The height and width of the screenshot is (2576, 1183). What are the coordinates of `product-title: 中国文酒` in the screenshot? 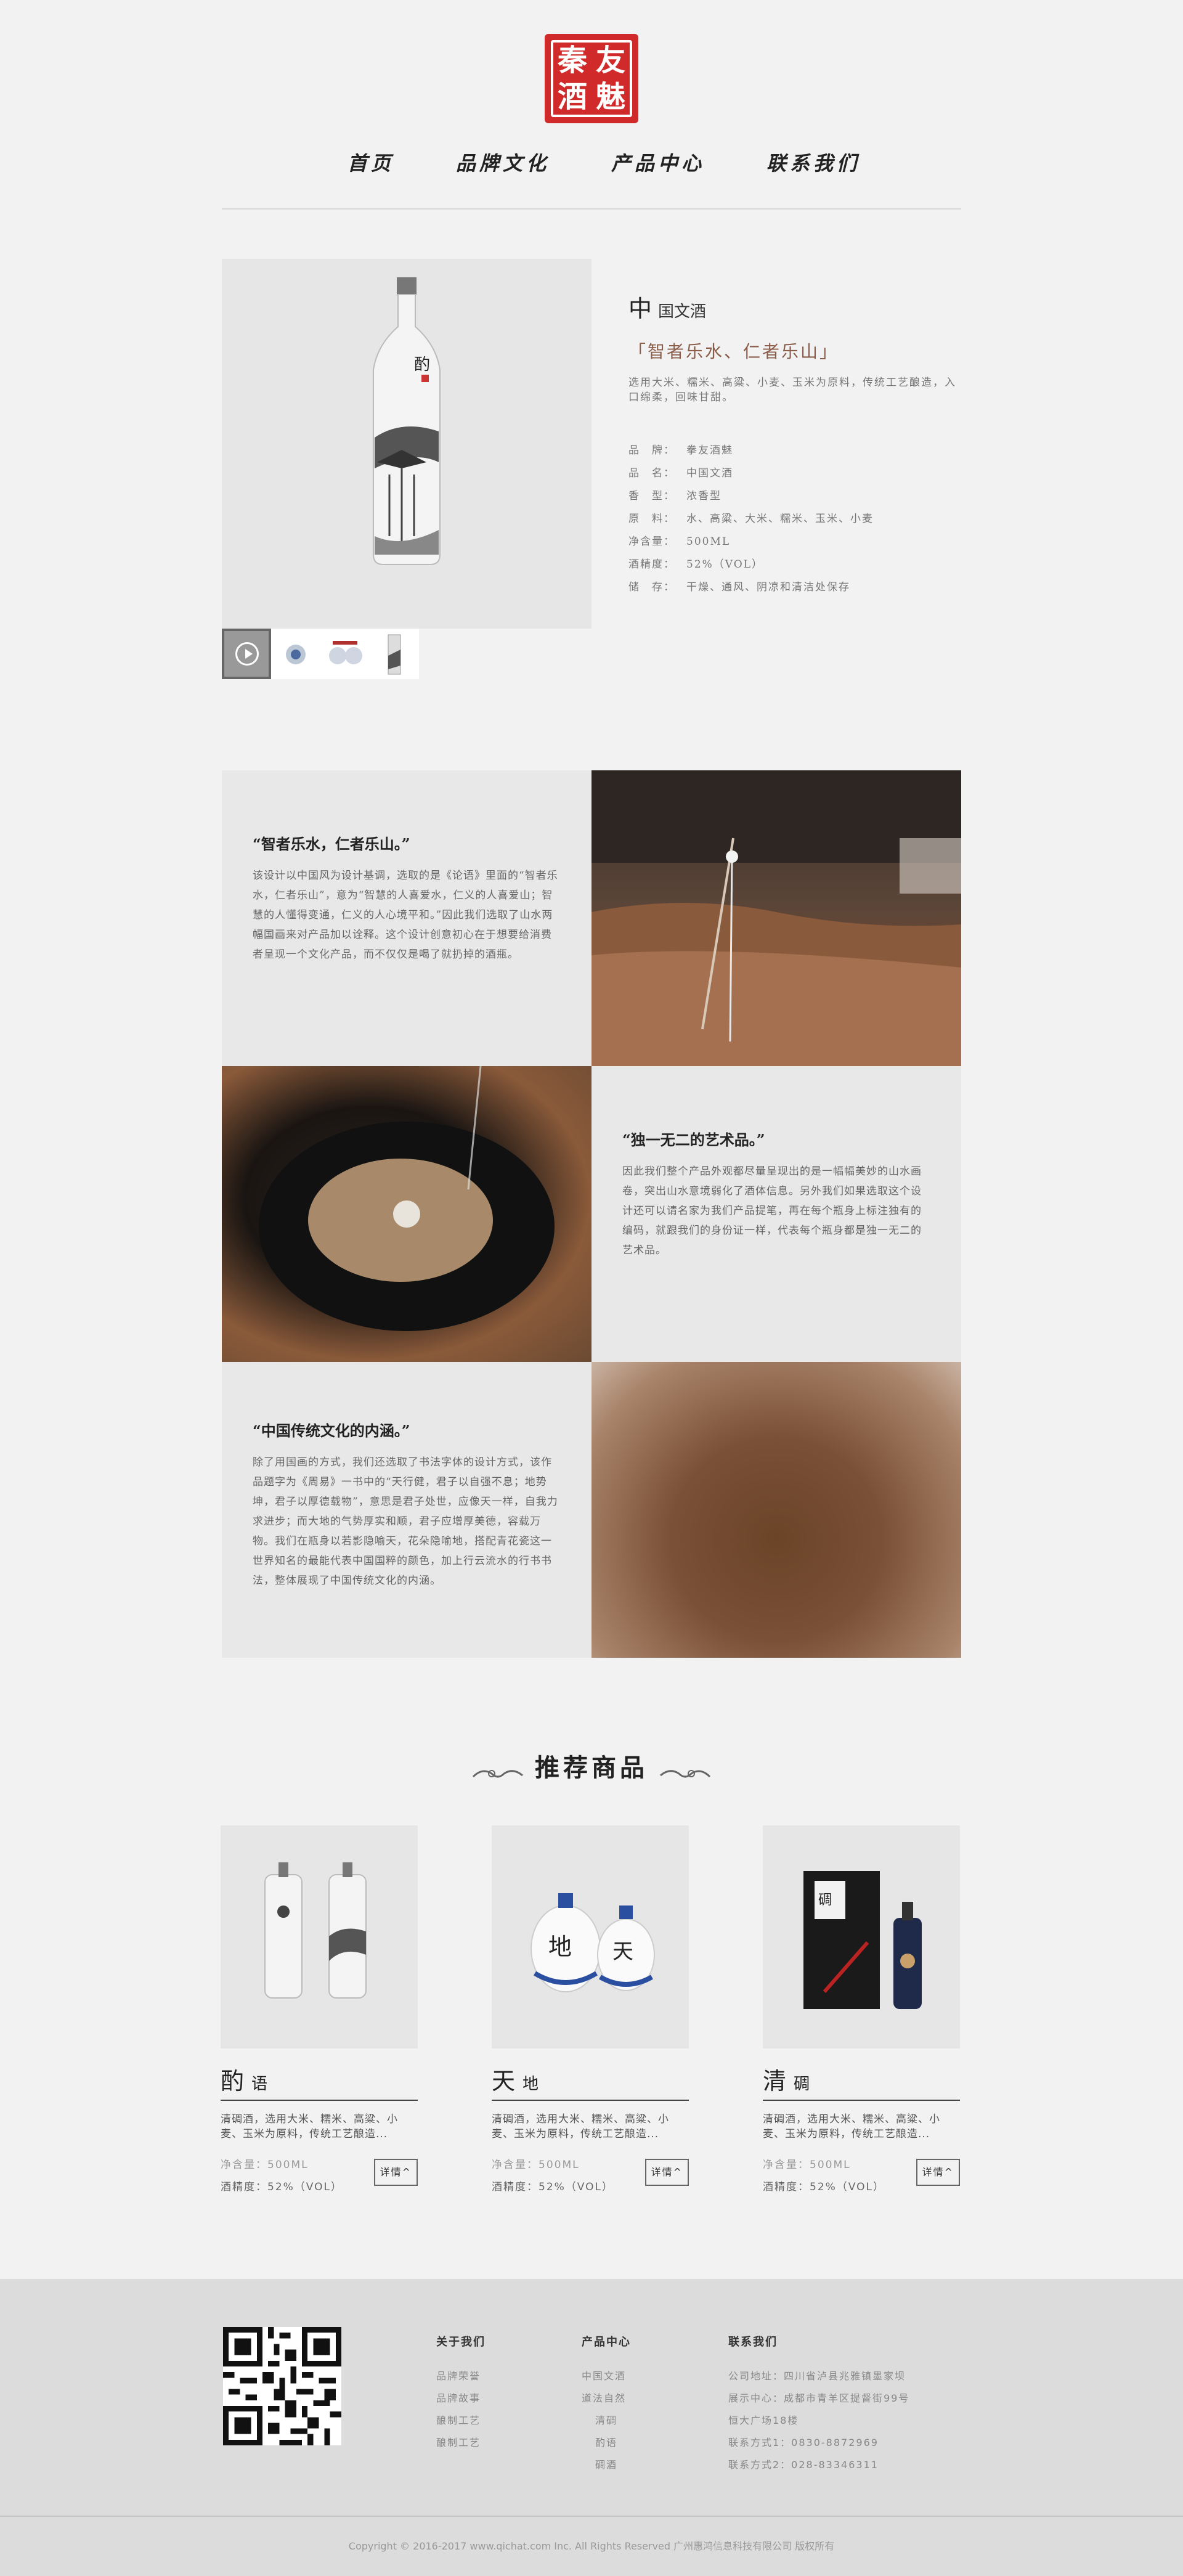 It's located at (794, 307).